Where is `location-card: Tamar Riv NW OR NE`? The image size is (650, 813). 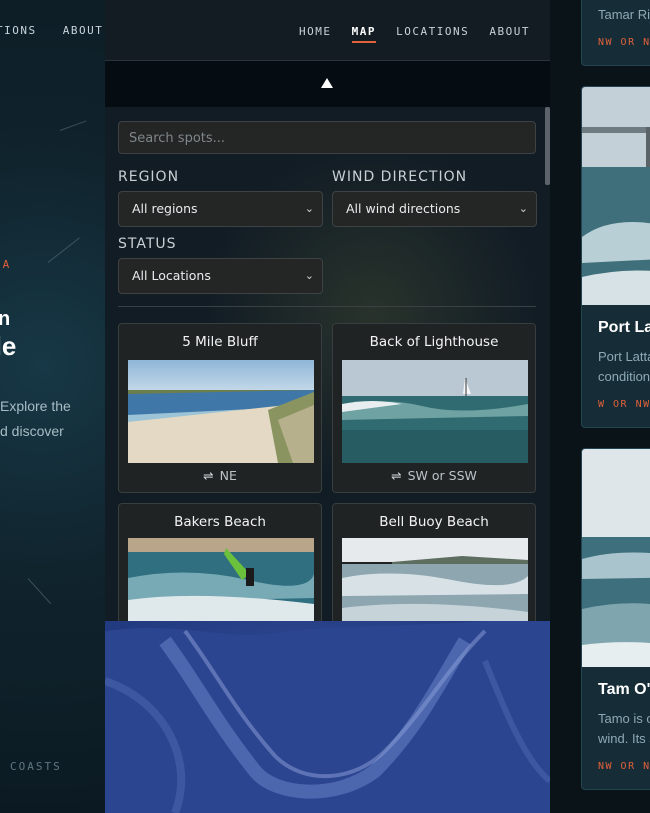
location-card: Tamar Riv NW OR NE is located at coordinates (615, 33).